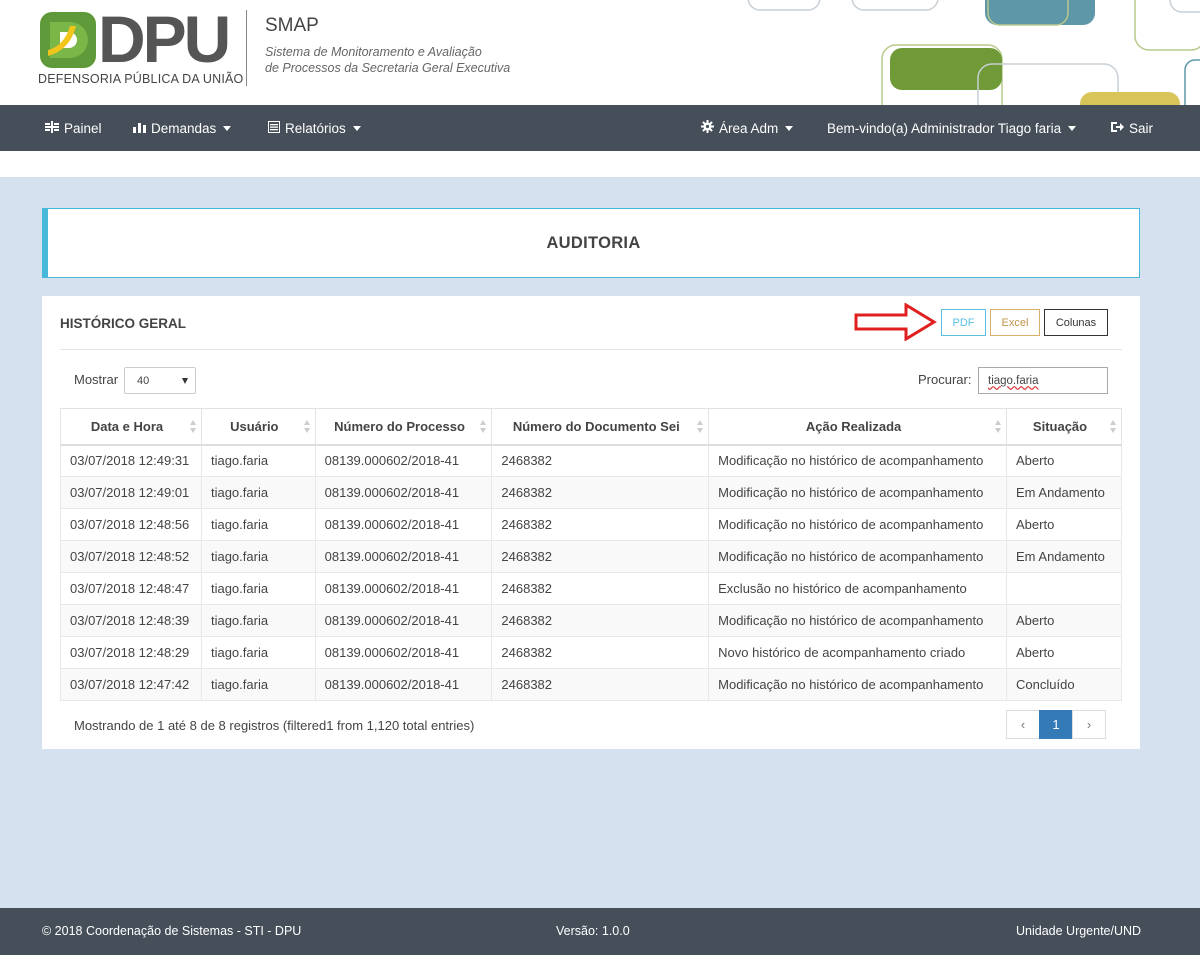 This screenshot has width=1200, height=955. I want to click on nav-relatorios: Relatórios, so click(314, 128).